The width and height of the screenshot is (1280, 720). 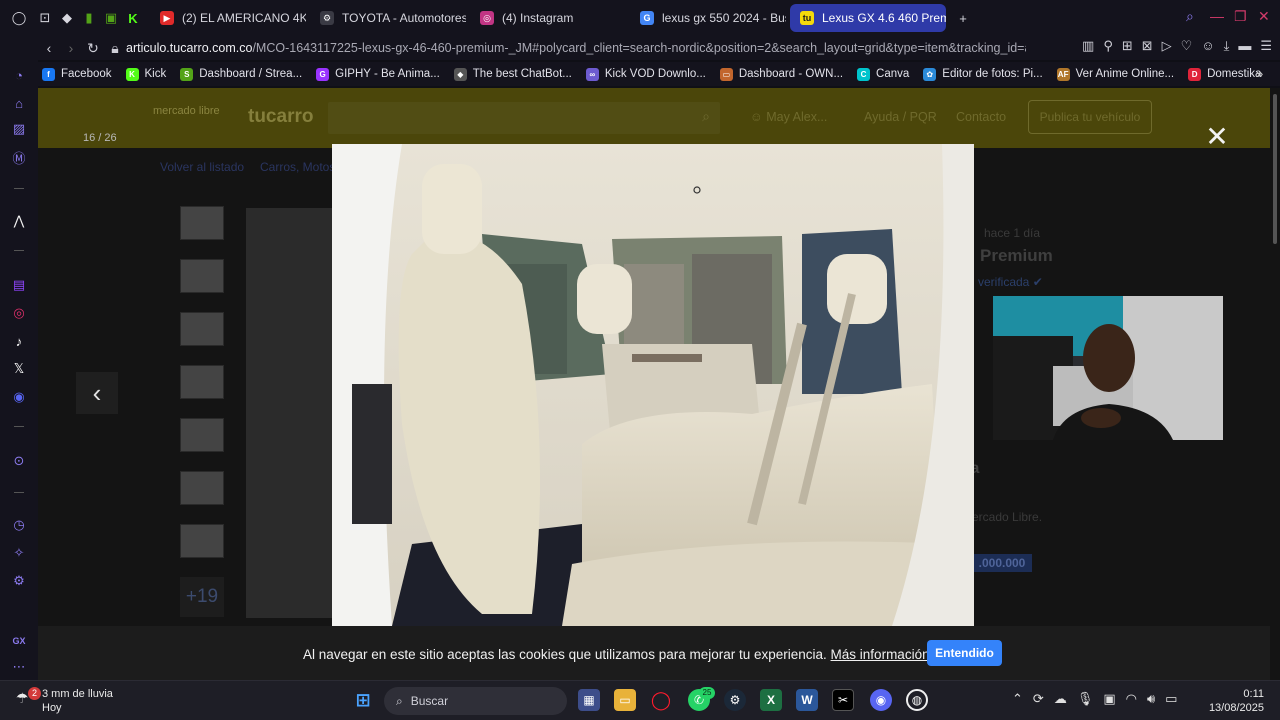 What do you see at coordinates (1266, 46) in the screenshot?
I see `menu-icon: ☰` at bounding box center [1266, 46].